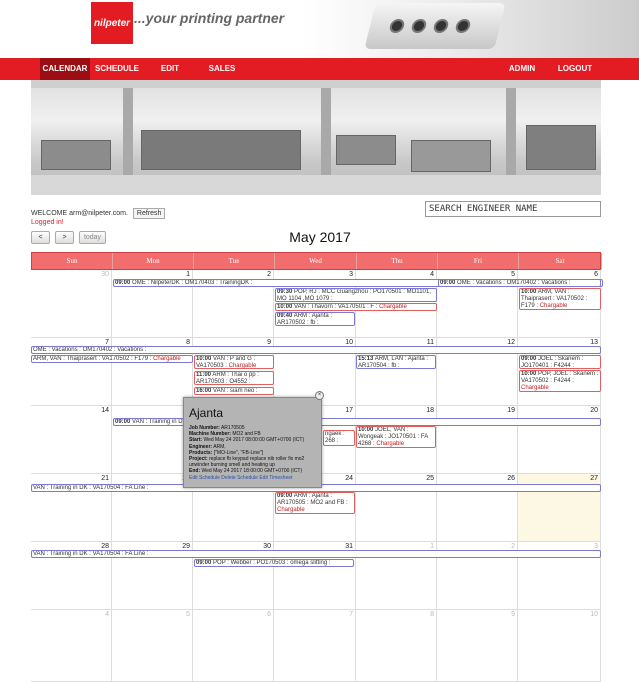 This screenshot has height=682, width=639. What do you see at coordinates (232, 428) in the screenshot?
I see `job-value: AR170505` at bounding box center [232, 428].